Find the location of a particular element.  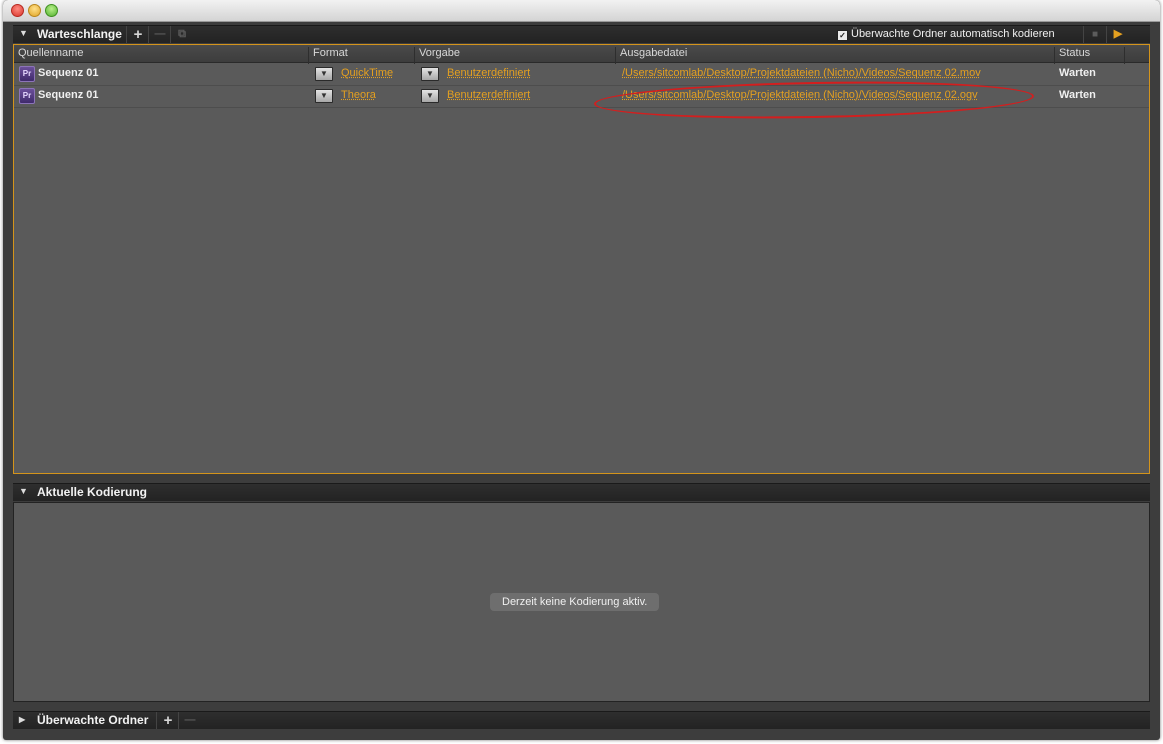

title-bar is located at coordinates (581, 11).